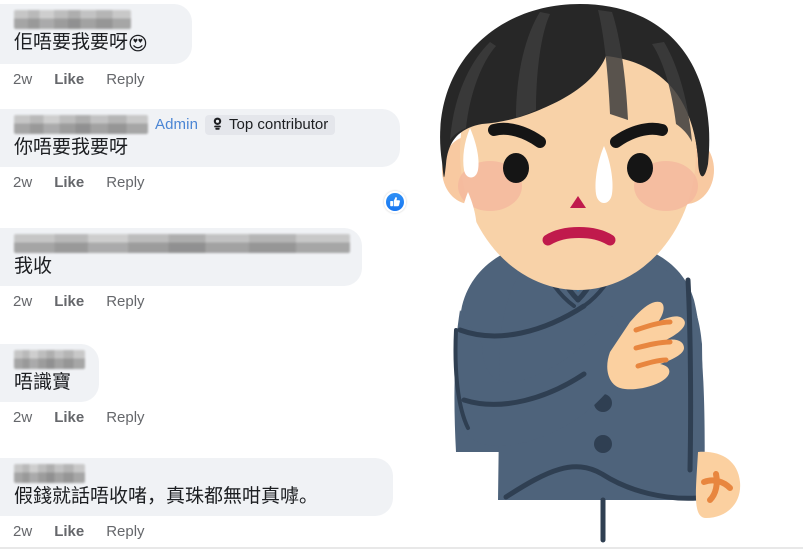  What do you see at coordinates (279, 124) in the screenshot?
I see `top-contributor-label: Top contributor` at bounding box center [279, 124].